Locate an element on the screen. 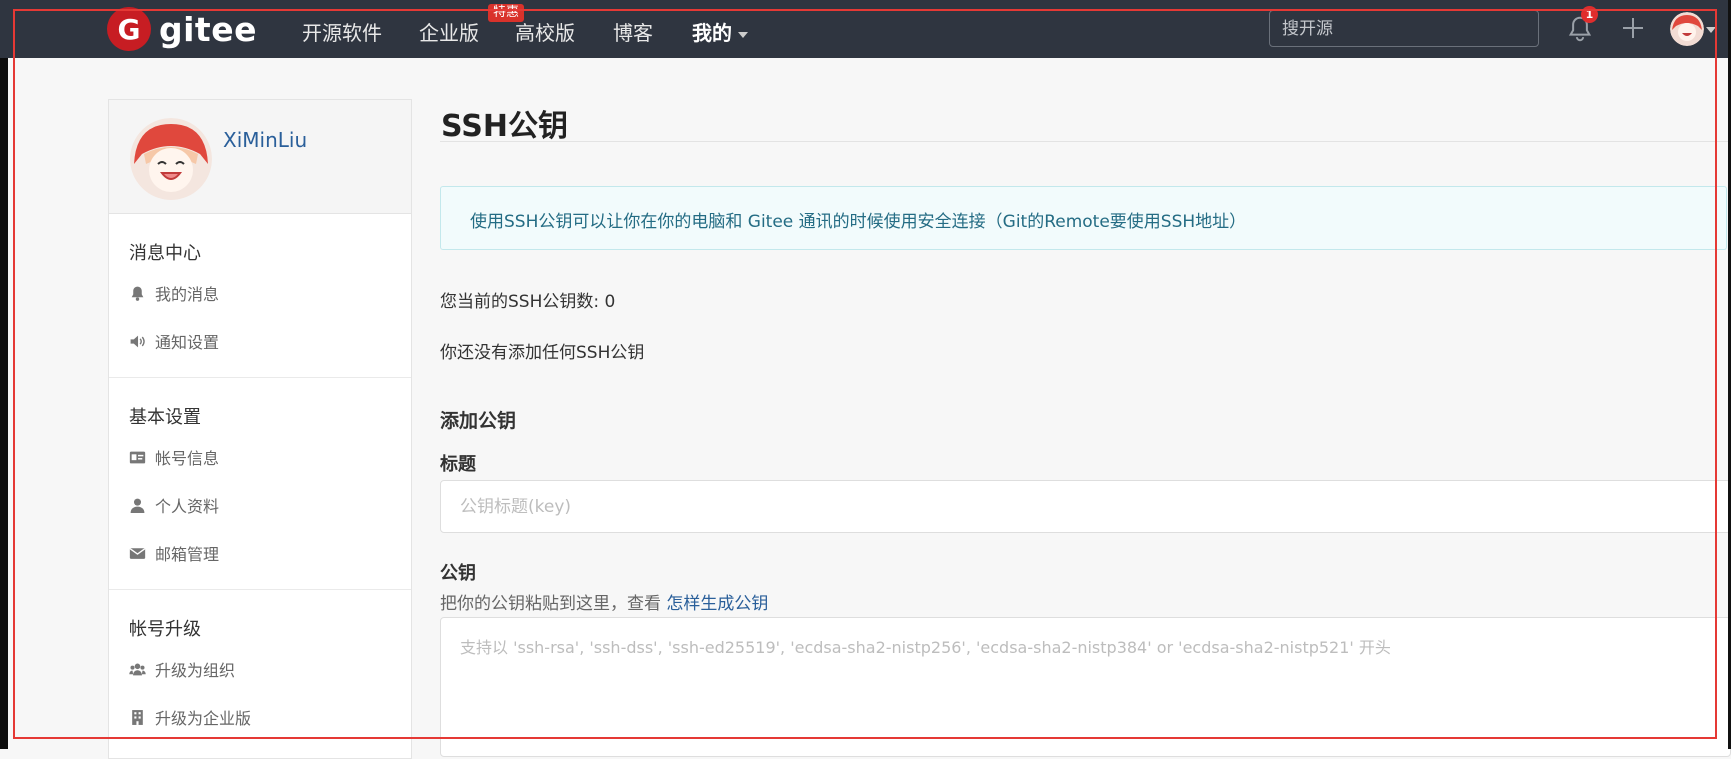 This screenshot has height=759, width=1731. avatar is located at coordinates (171, 159).